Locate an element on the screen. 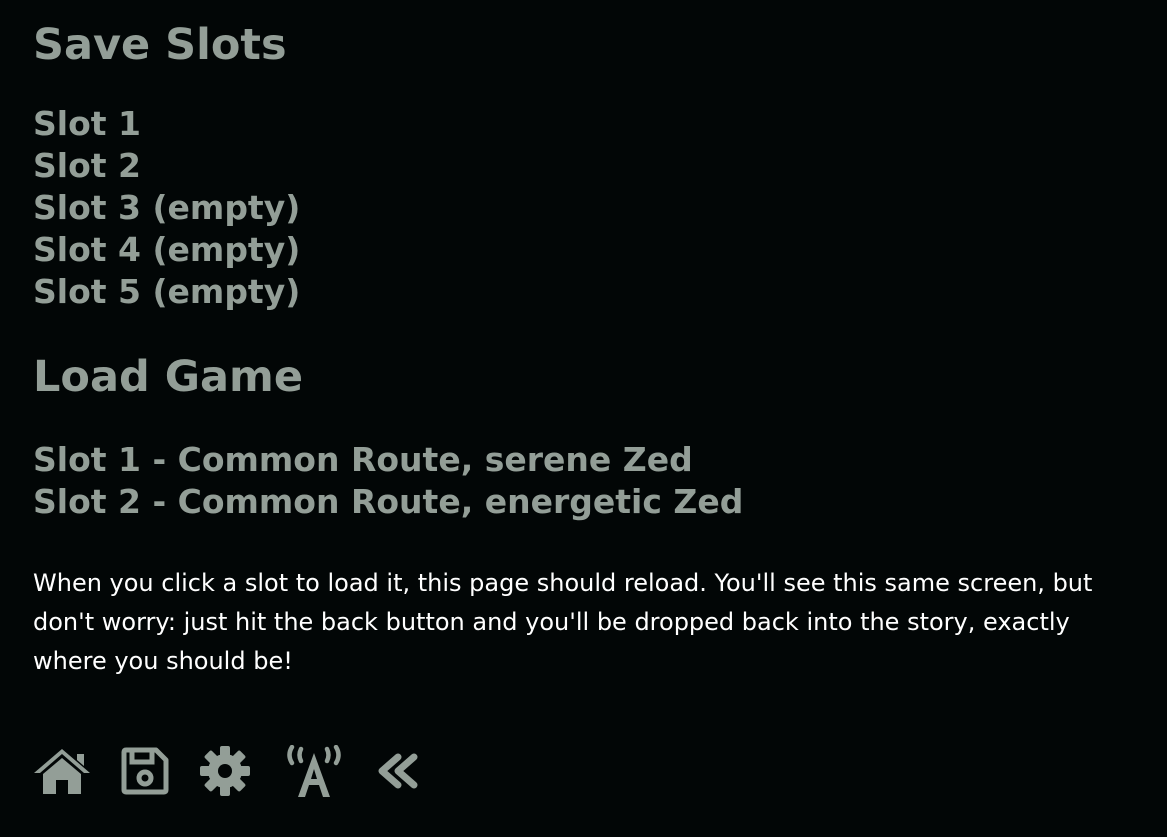 This screenshot has width=1167, height=837. load-slot-1: Slot 1 - Common Route, serene Zed is located at coordinates (388, 460).